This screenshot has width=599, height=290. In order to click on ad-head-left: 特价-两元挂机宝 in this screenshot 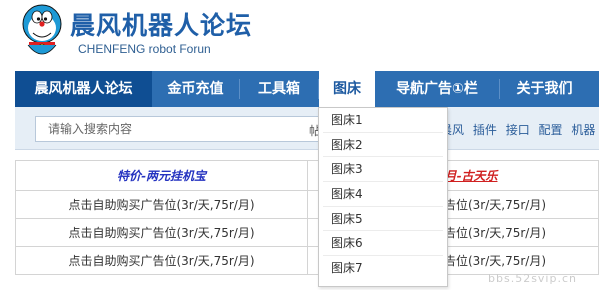, I will do `click(161, 176)`.